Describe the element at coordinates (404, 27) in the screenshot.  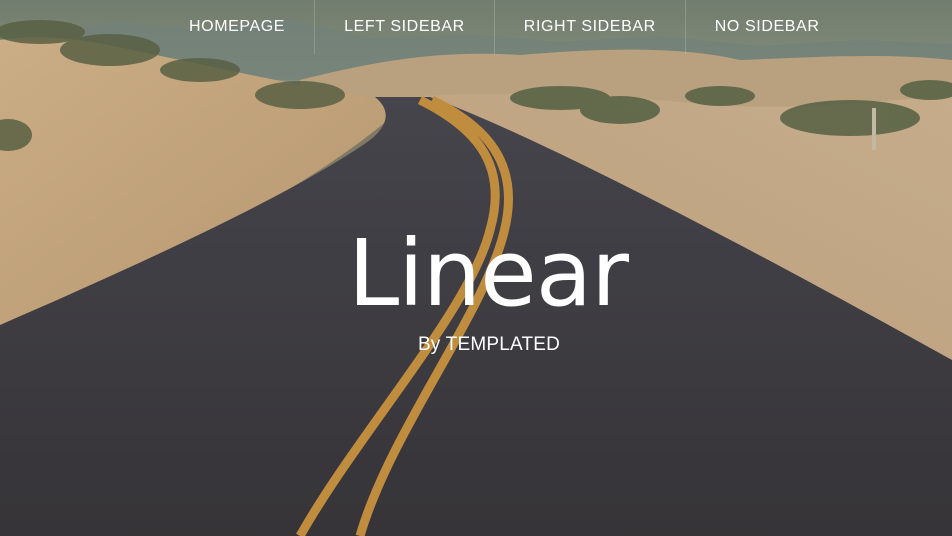
I see `nav-item-left-sidebar: LEFT SIDEBAR` at that location.